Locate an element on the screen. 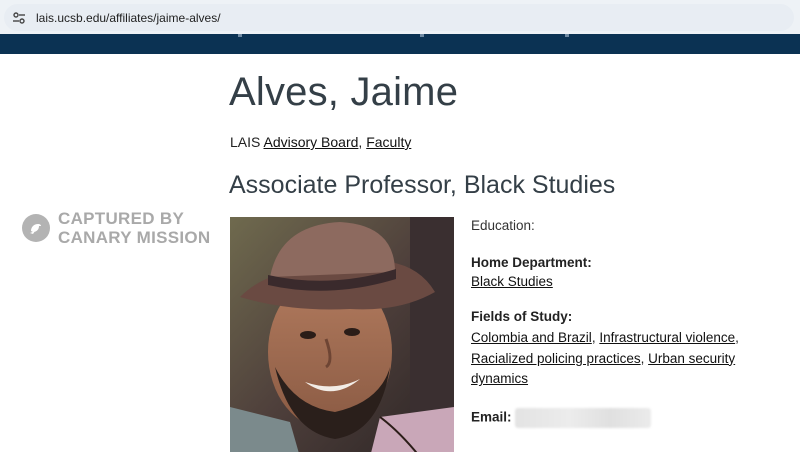 The width and height of the screenshot is (800, 452). profile-photo is located at coordinates (342, 334).